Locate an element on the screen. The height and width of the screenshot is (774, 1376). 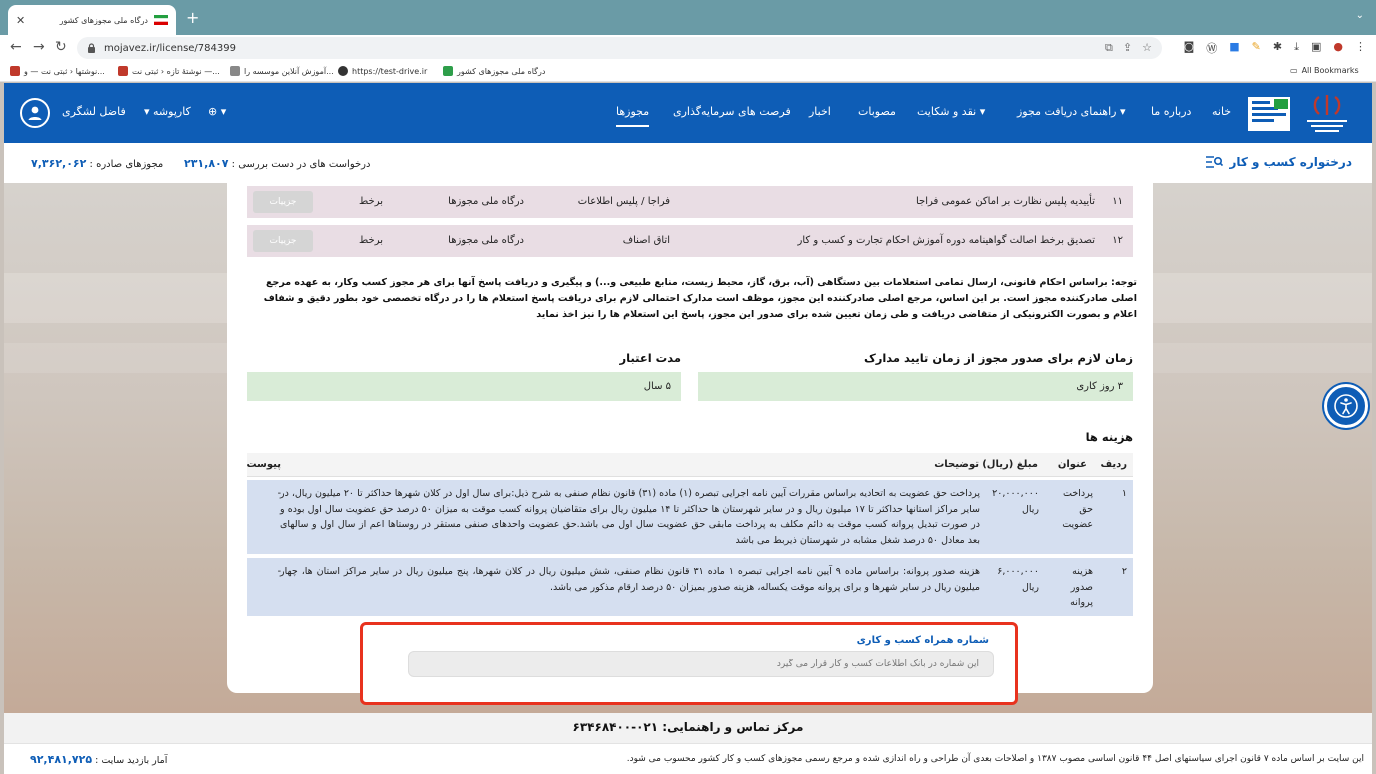
business-tree-link: درختواره کسب و کار is located at coordinates (1278, 162).